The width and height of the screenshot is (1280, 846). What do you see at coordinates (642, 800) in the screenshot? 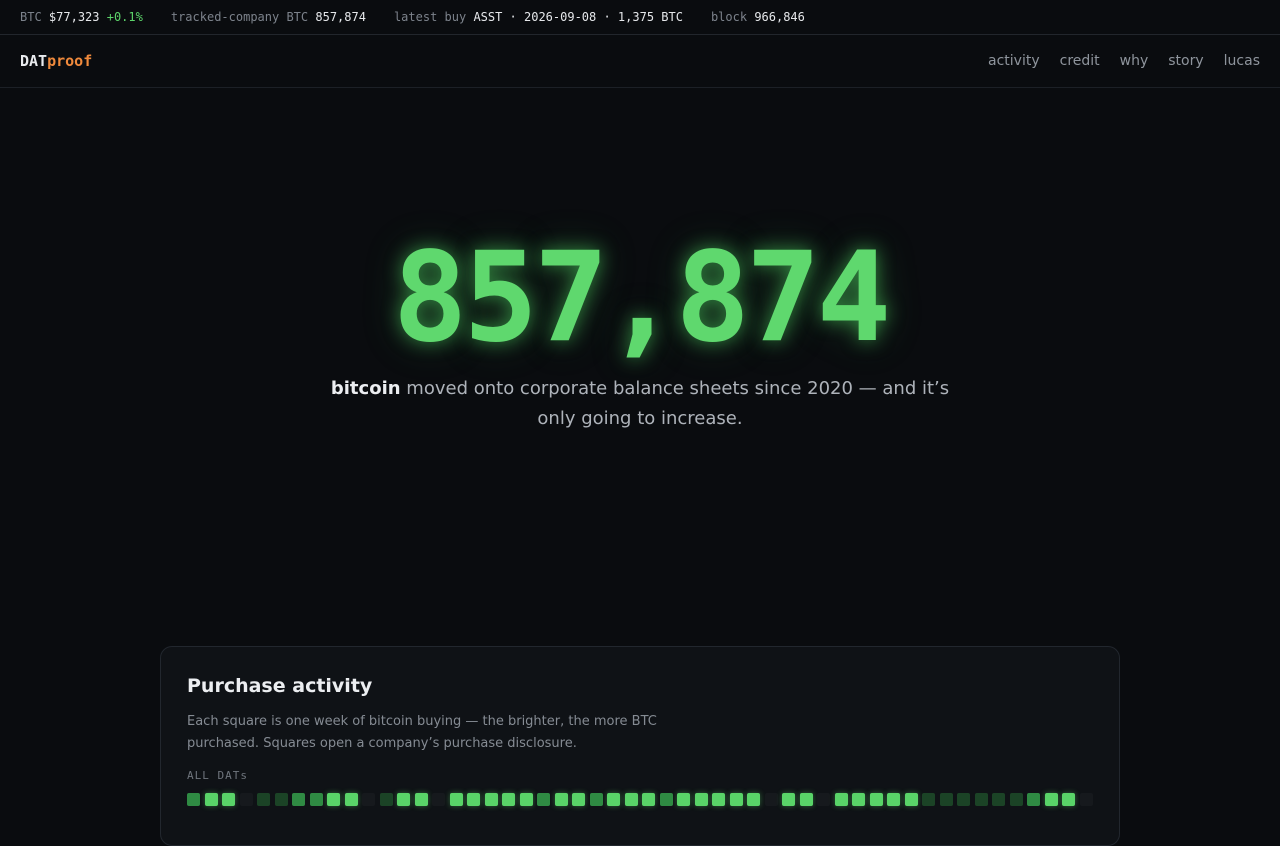
I see `activity-heatmap` at bounding box center [642, 800].